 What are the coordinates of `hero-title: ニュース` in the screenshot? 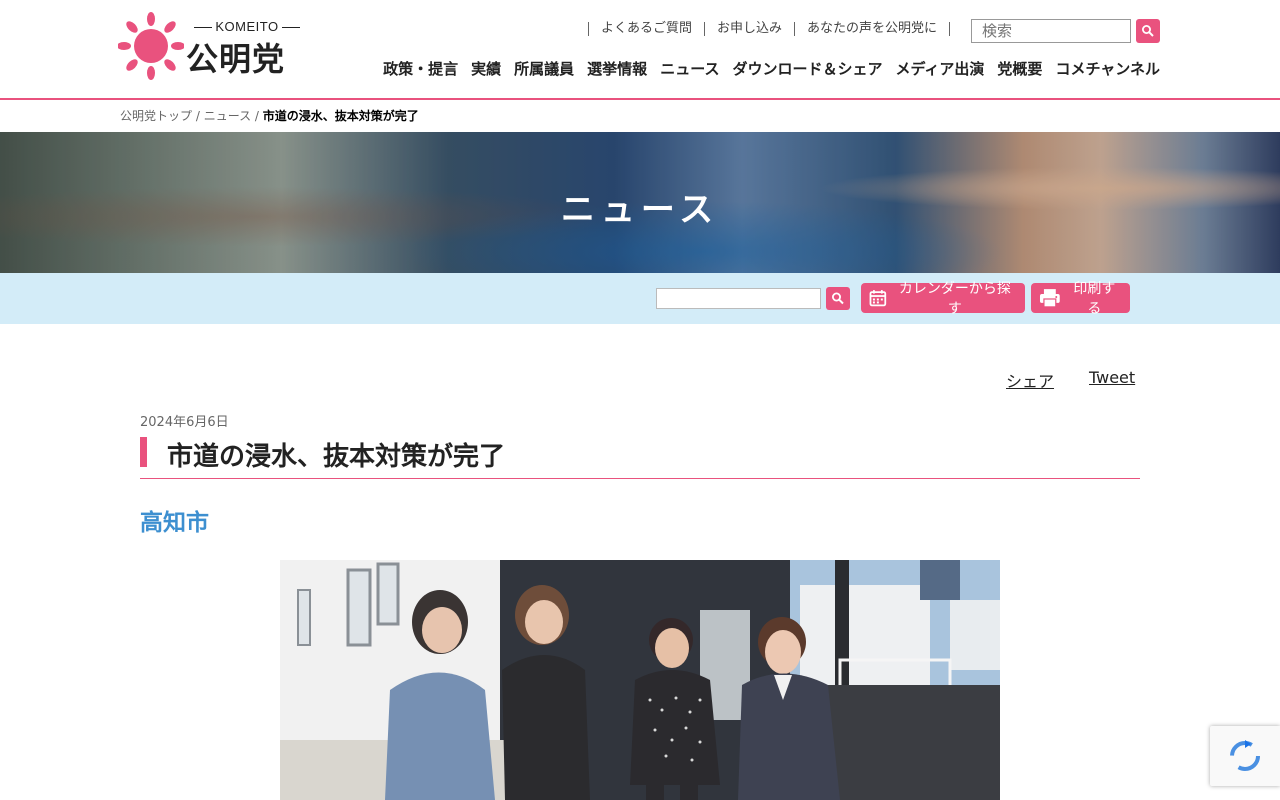 It's located at (640, 210).